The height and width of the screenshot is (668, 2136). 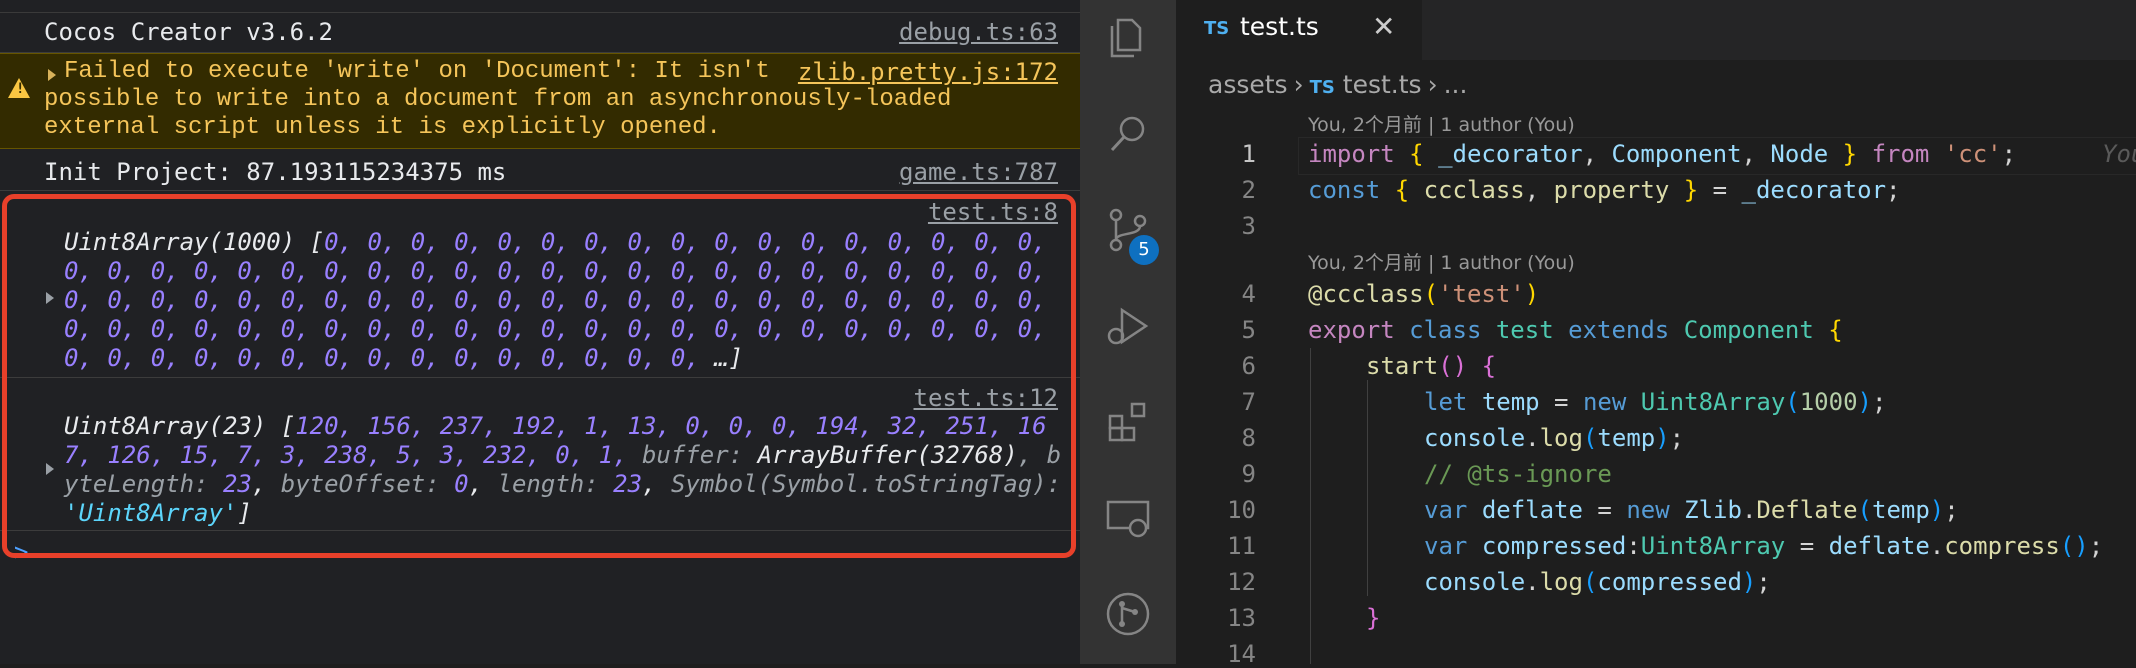 I want to click on line-number: 1, so click(x=1248, y=154).